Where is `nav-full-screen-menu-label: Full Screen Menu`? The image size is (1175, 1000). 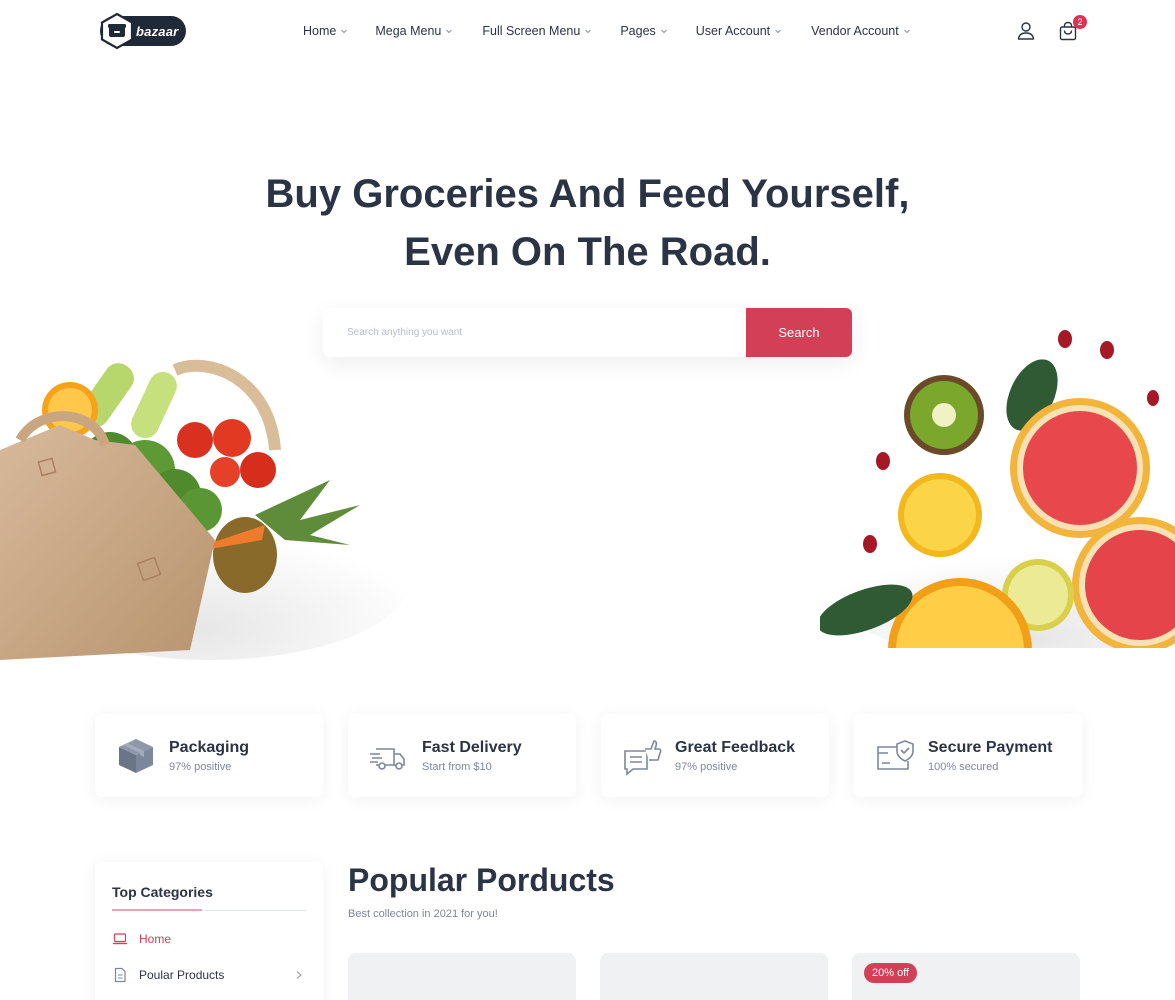
nav-full-screen-menu-label: Full Screen Menu is located at coordinates (531, 31).